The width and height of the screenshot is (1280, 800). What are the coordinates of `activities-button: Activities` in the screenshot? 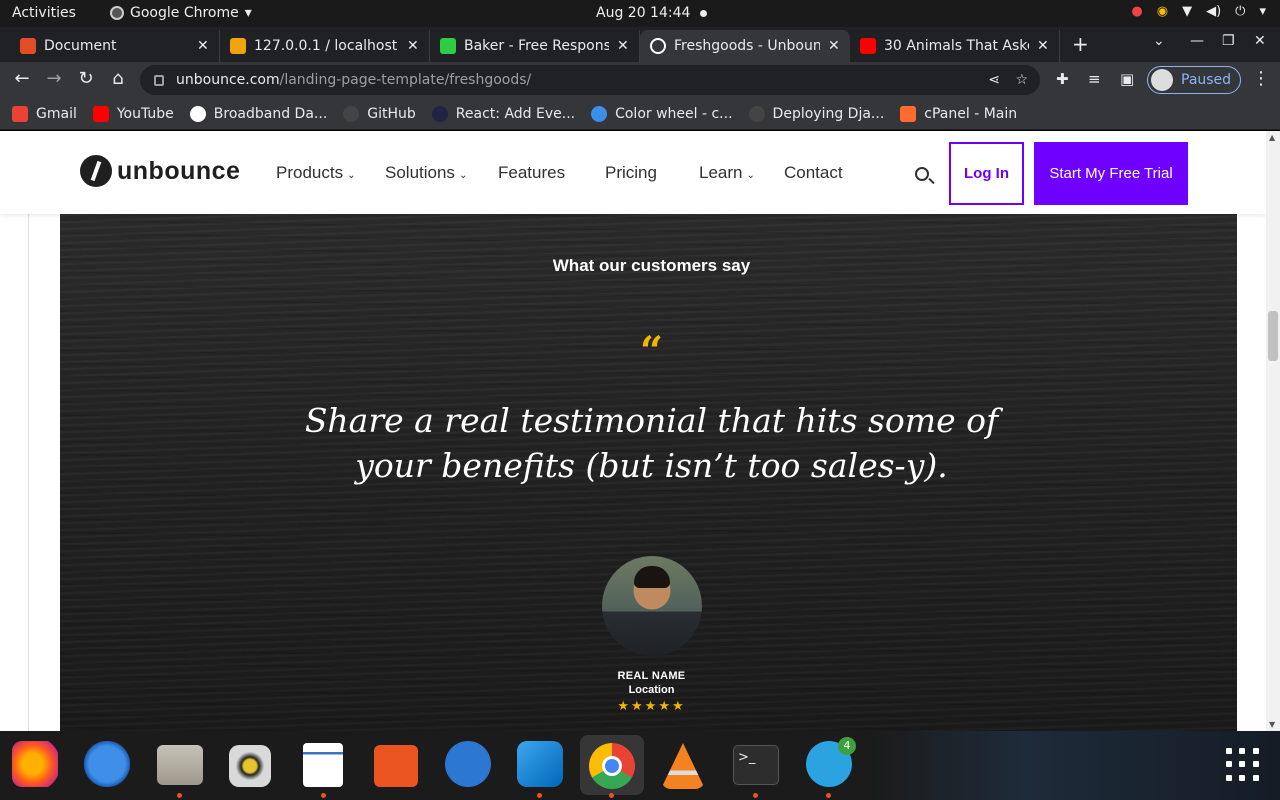 It's located at (44, 13).